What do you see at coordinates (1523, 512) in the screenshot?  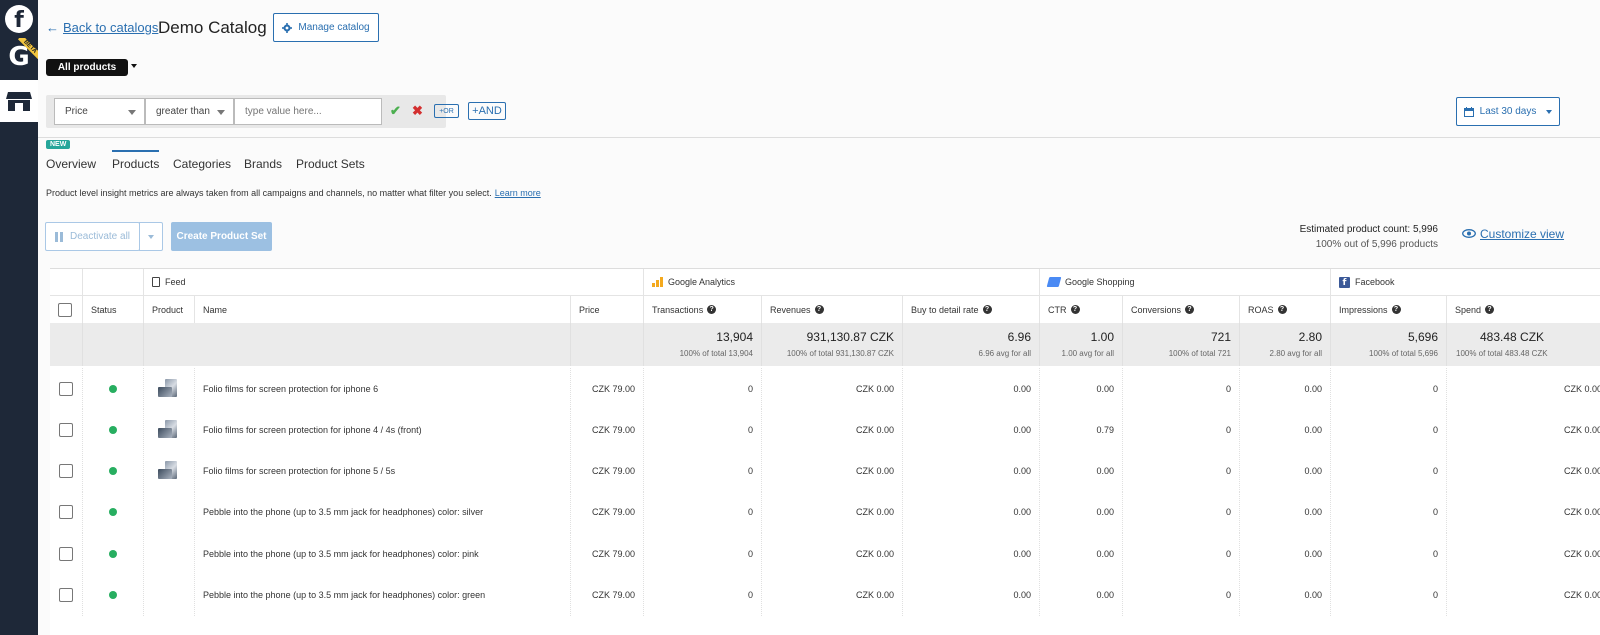 I see `cell-spend: CZK 0.00` at bounding box center [1523, 512].